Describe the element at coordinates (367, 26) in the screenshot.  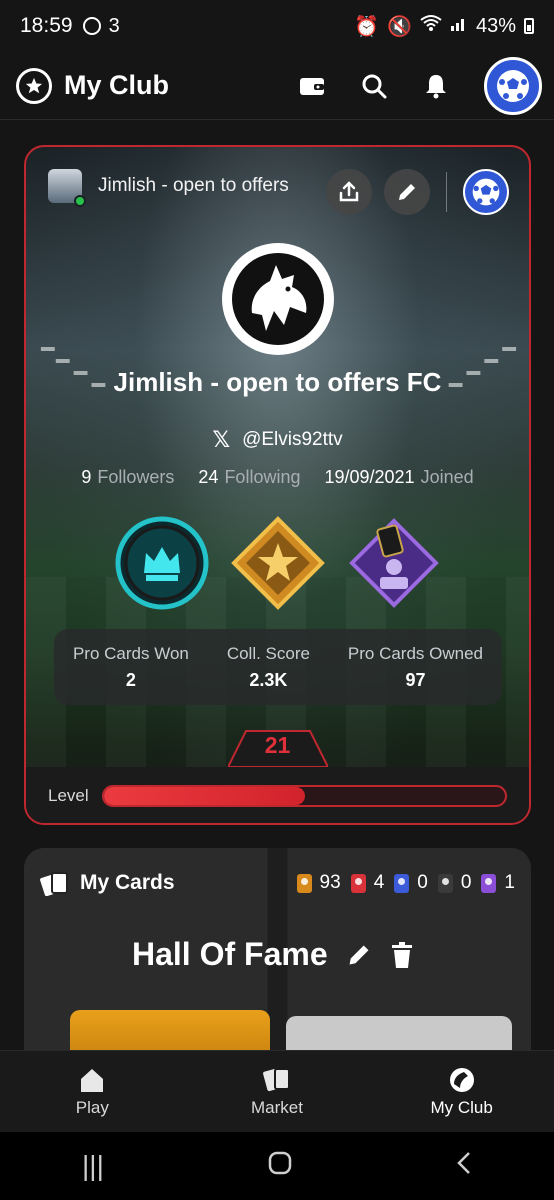
I see `alarm-icon: ⏰` at that location.